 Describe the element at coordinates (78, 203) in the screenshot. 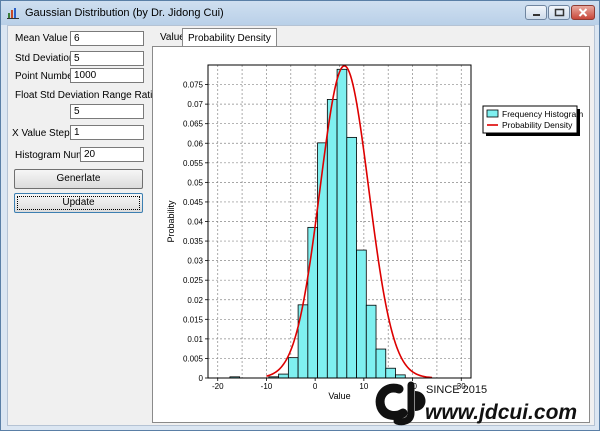

I see `update-button: Update` at that location.